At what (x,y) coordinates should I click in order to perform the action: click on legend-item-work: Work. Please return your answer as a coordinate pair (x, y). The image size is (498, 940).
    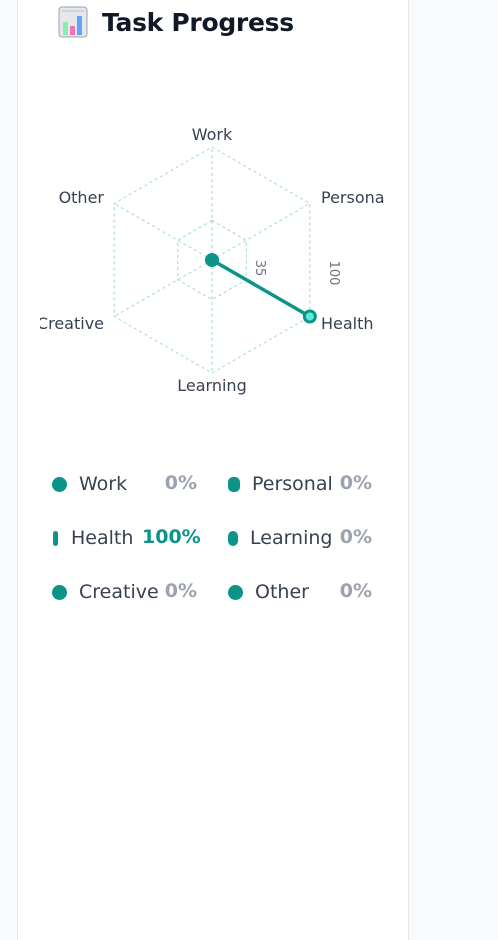
    Looking at the image, I should click on (89, 484).